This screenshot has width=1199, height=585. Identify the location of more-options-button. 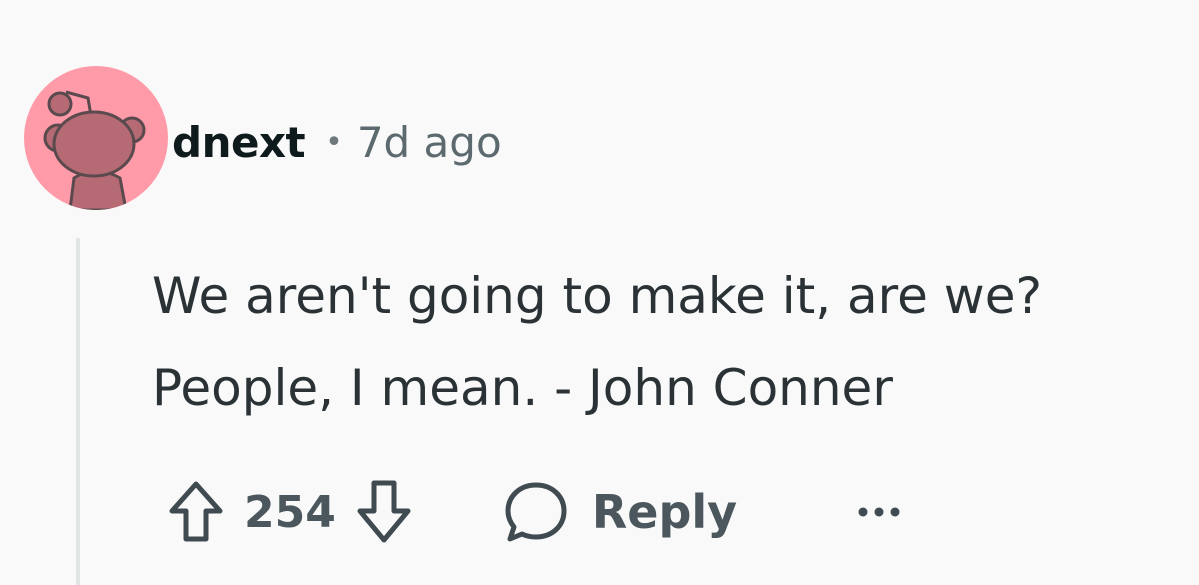
(879, 512).